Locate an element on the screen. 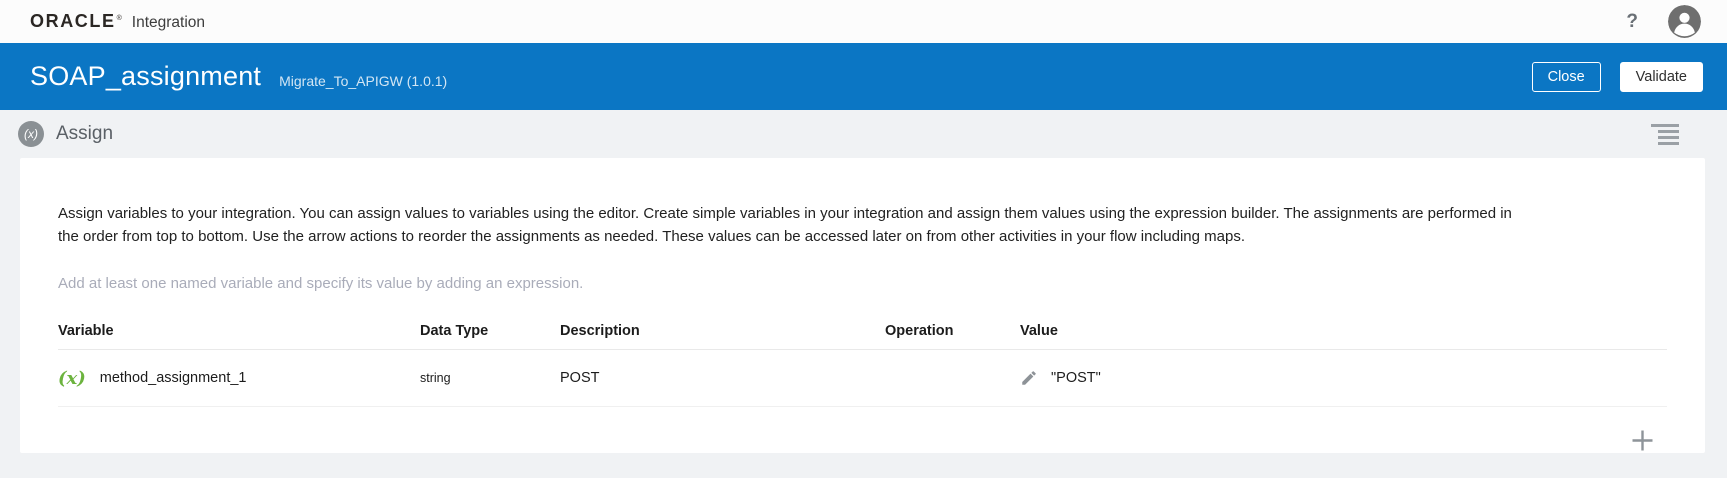 The height and width of the screenshot is (478, 1727). description-cell: POST is located at coordinates (580, 378).